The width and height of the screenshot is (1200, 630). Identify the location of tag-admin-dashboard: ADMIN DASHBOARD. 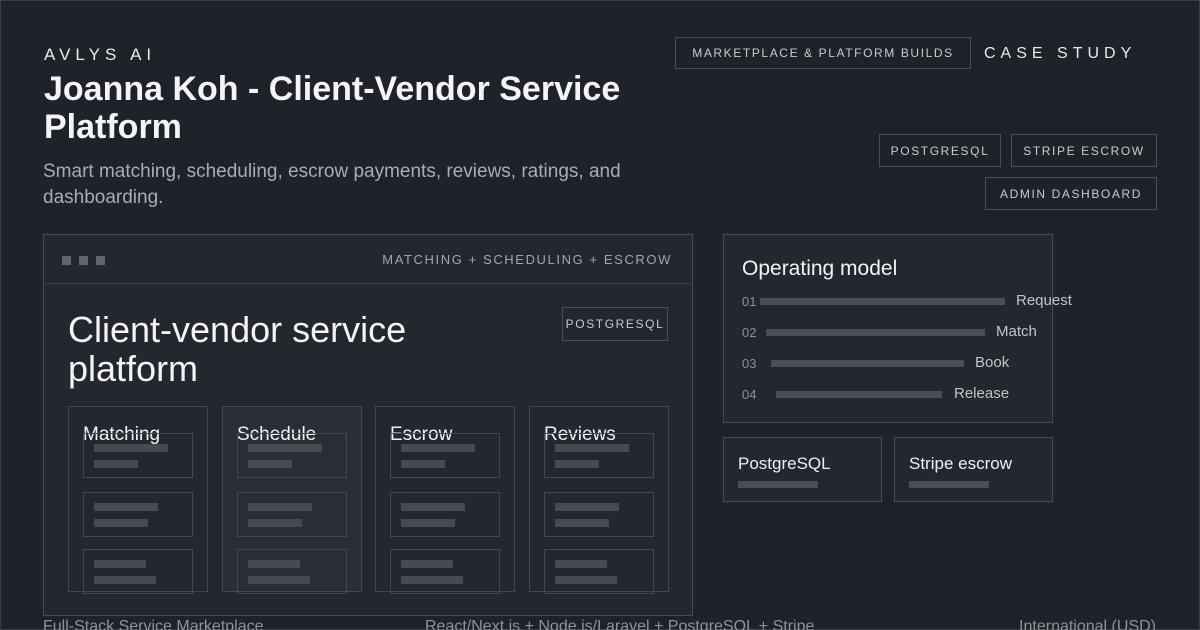
(1071, 193).